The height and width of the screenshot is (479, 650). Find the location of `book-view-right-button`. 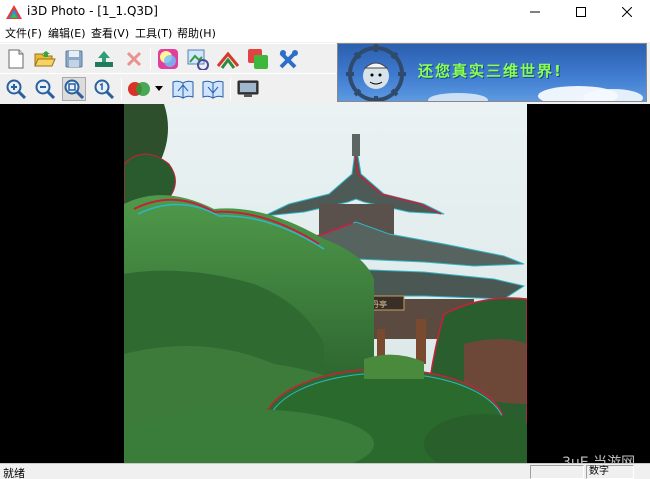

book-view-right-button is located at coordinates (213, 89).